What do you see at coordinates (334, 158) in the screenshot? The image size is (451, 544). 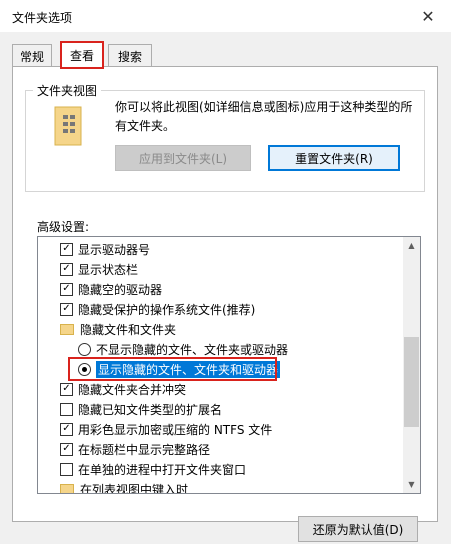 I see `reset-folders-button: 重置文件夹(R)` at bounding box center [334, 158].